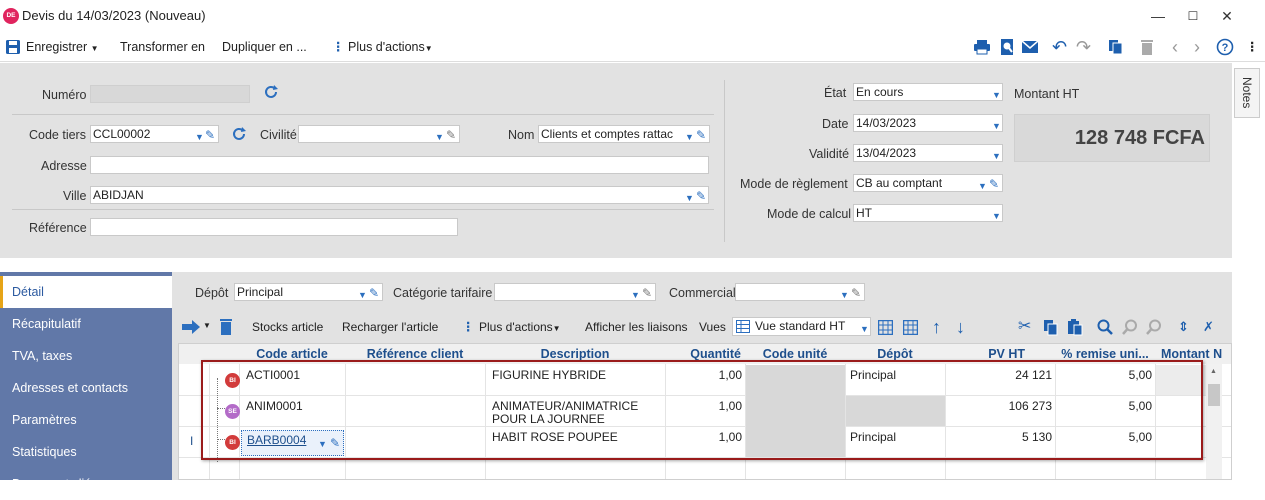  Describe the element at coordinates (1147, 47) in the screenshot. I see `delete-icon` at that location.